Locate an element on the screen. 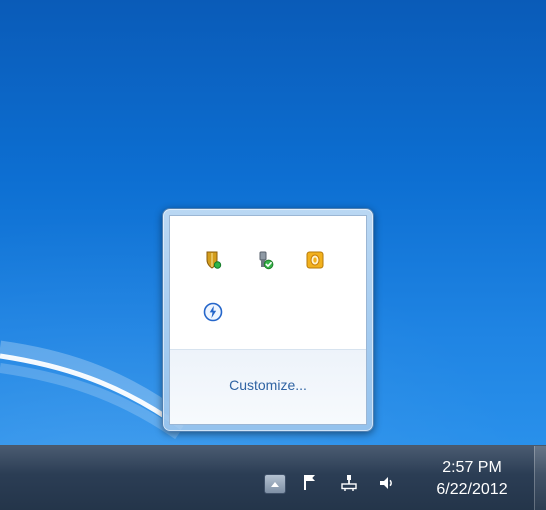 The width and height of the screenshot is (546, 510). outlook-logo-icon is located at coordinates (315, 260).